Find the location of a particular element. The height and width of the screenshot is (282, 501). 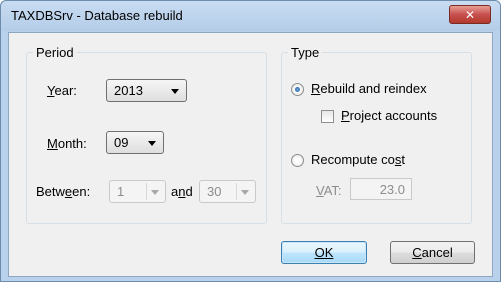

year-label-rest: ear: is located at coordinates (65, 90).